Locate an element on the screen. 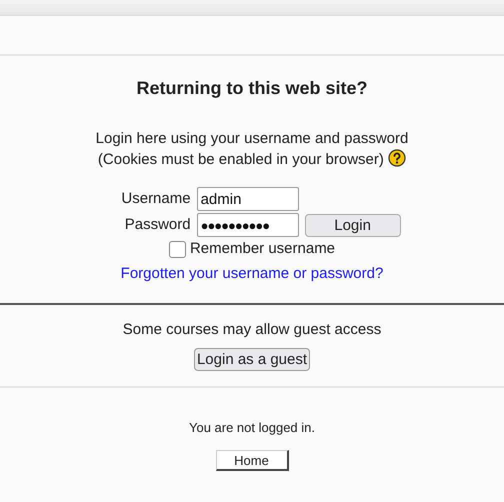 The width and height of the screenshot is (504, 502). home-button: Home is located at coordinates (252, 460).